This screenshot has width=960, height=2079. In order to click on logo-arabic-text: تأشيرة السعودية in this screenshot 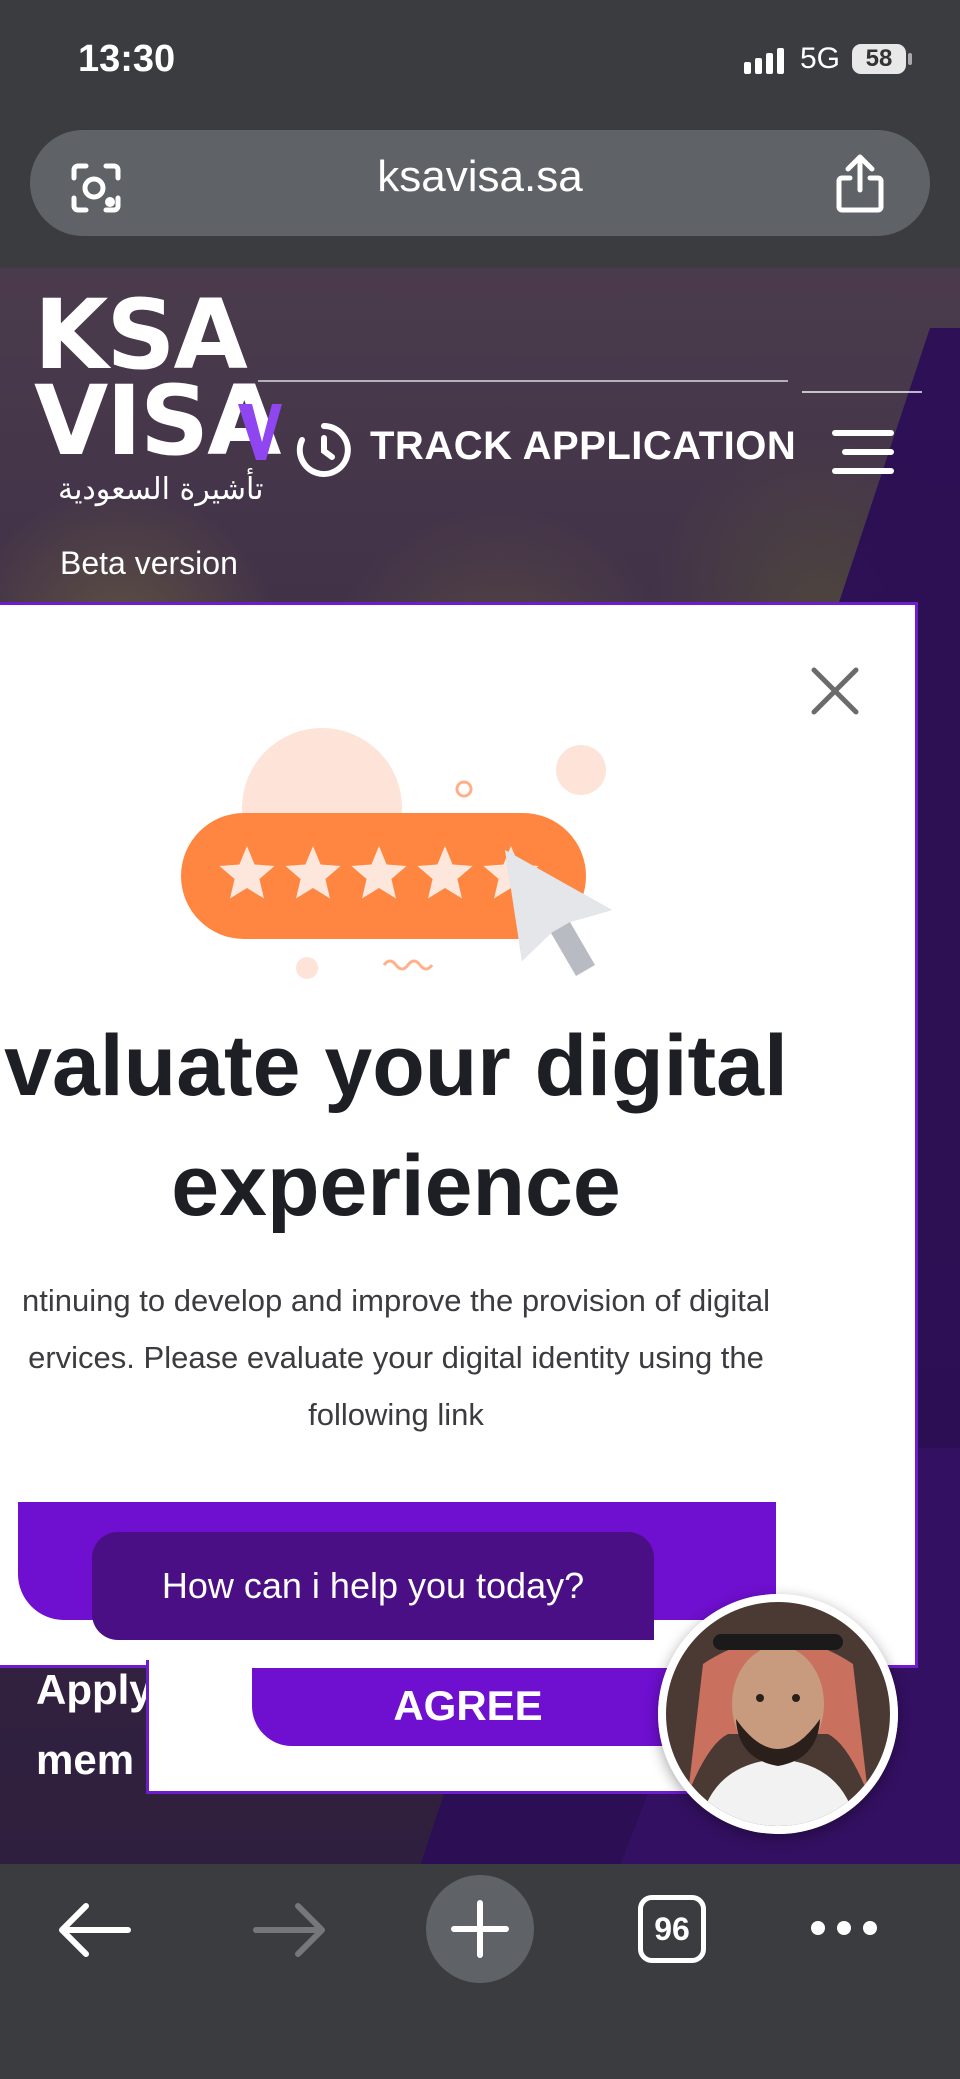, I will do `click(161, 489)`.